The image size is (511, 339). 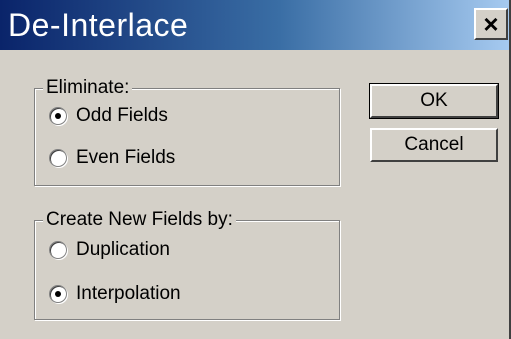 I want to click on odd-fields-radio-icon, so click(x=58, y=116).